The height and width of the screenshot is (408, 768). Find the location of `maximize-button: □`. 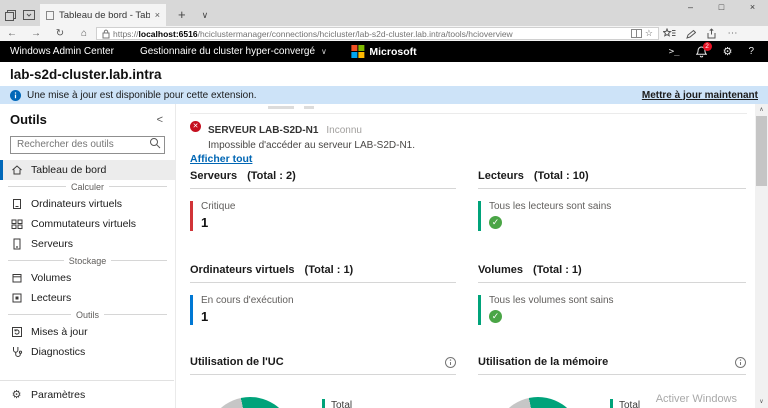

maximize-button: □ is located at coordinates (721, 7).